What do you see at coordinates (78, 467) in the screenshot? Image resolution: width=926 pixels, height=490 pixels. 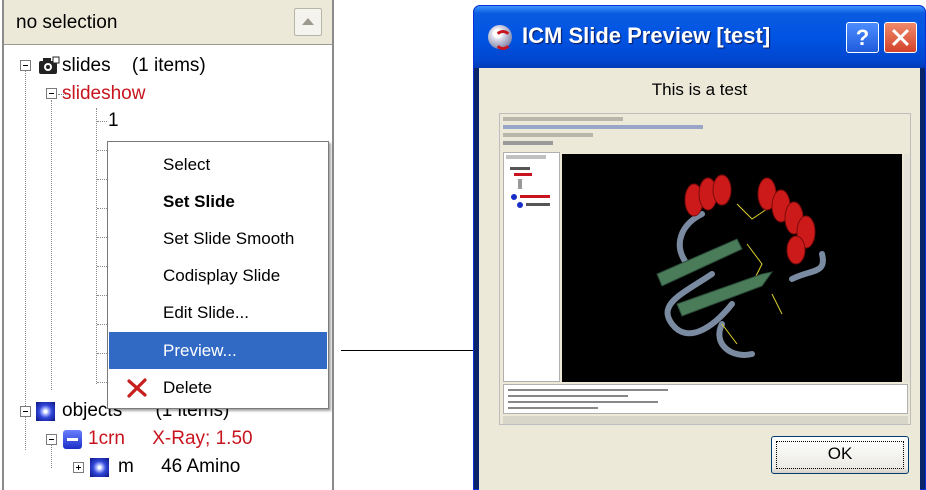 I see `expand-molecule-toggle` at bounding box center [78, 467].